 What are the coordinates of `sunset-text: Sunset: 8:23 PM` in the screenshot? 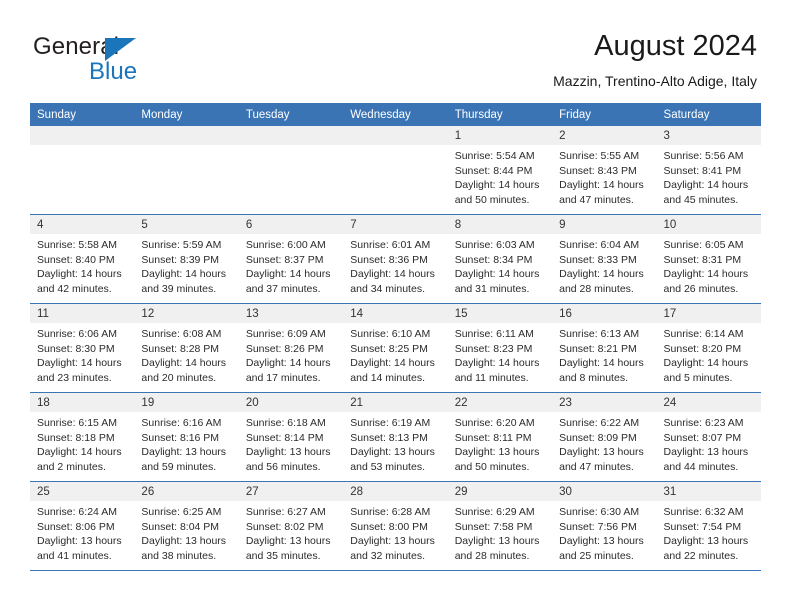 It's located at (493, 348).